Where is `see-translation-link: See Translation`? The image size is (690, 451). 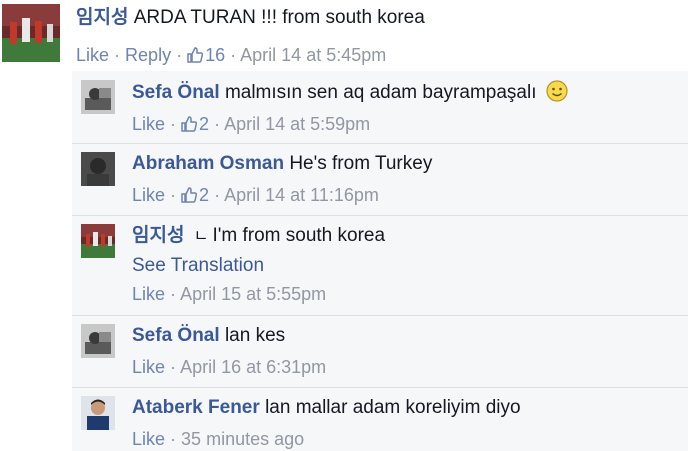
see-translation-link: See Translation is located at coordinates (258, 266).